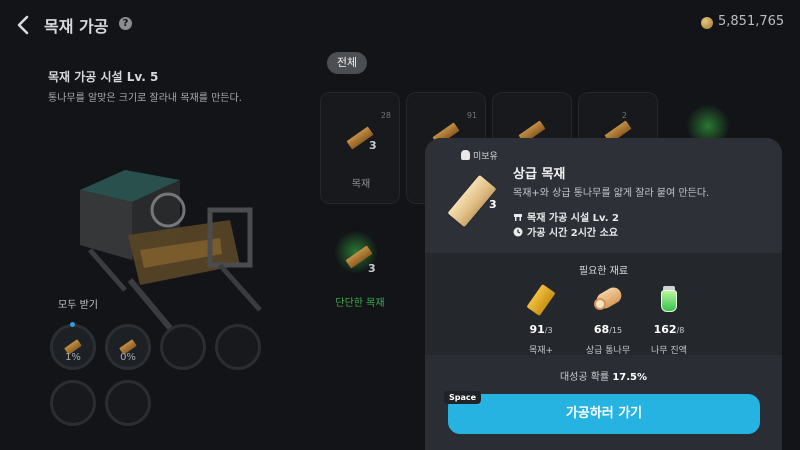 This screenshot has height=450, width=800. I want to click on back-arrow-icon, so click(24, 25).